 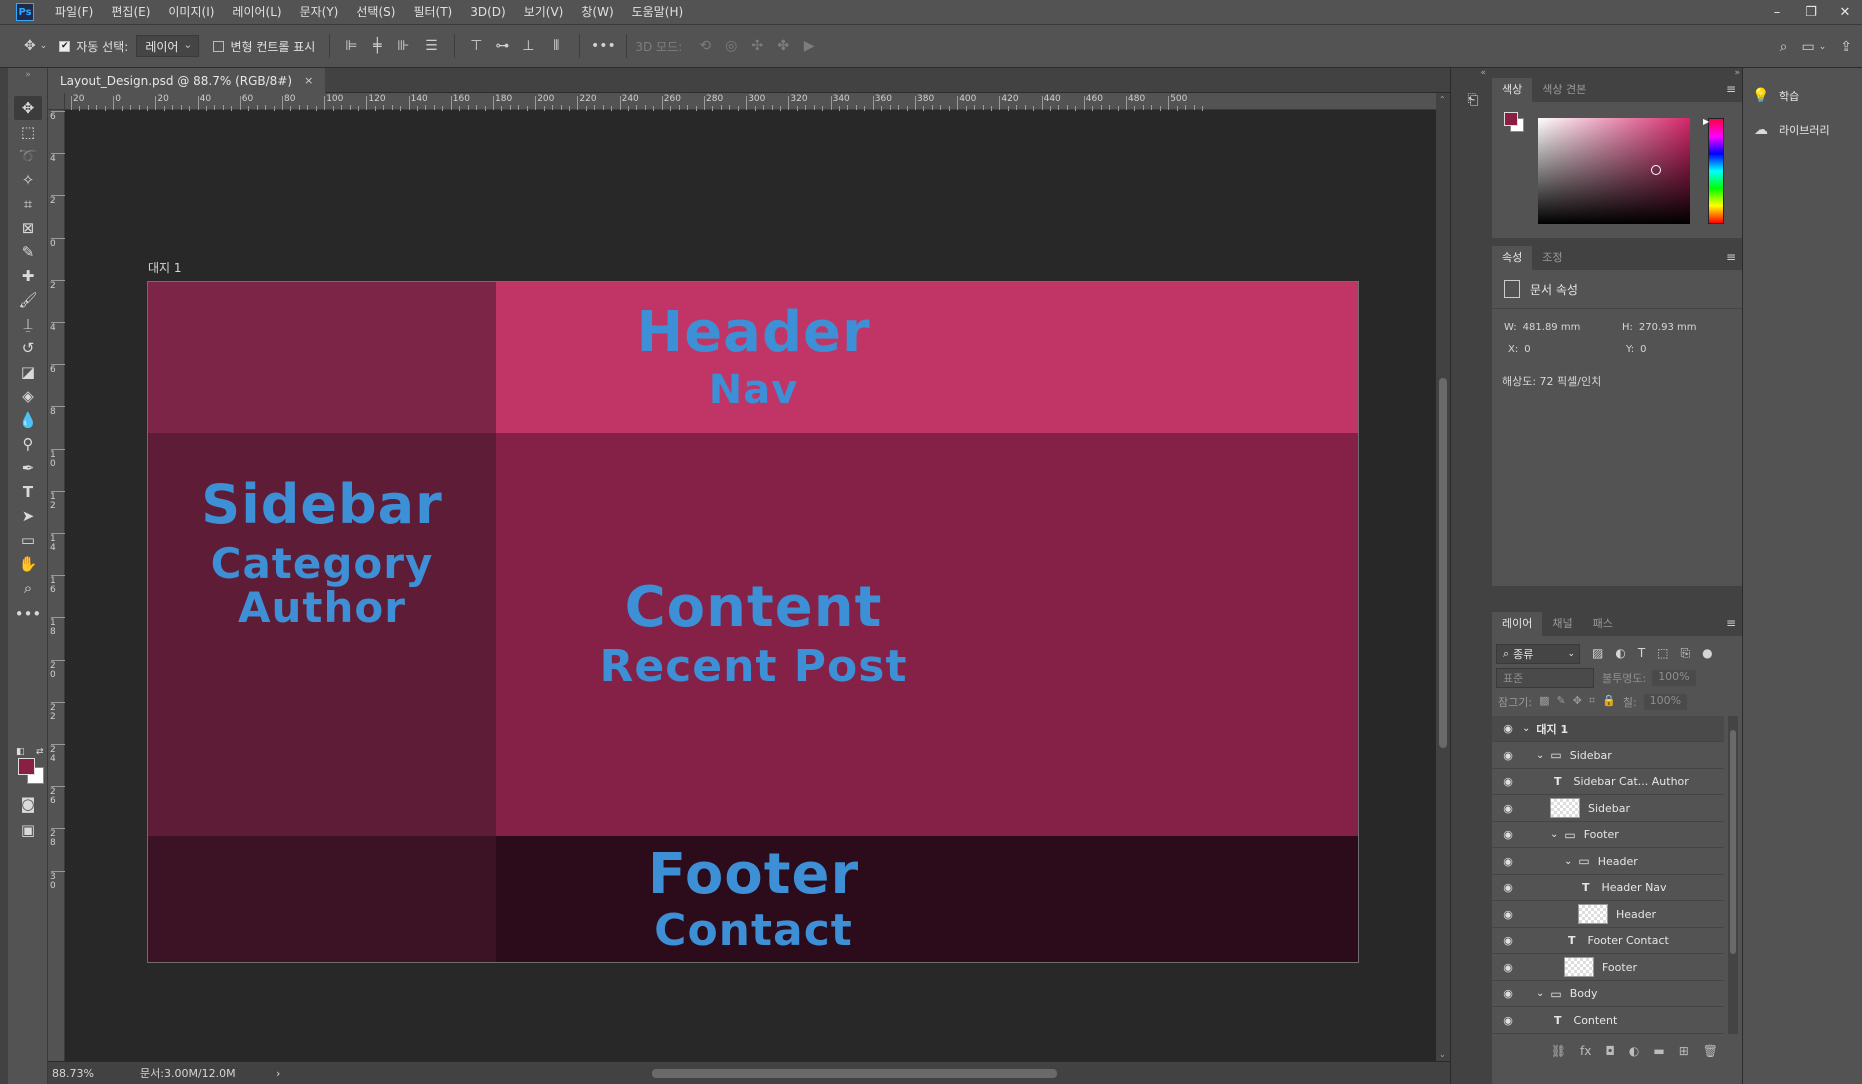 What do you see at coordinates (1665, 702) in the screenshot?
I see `fill-value: 100%` at bounding box center [1665, 702].